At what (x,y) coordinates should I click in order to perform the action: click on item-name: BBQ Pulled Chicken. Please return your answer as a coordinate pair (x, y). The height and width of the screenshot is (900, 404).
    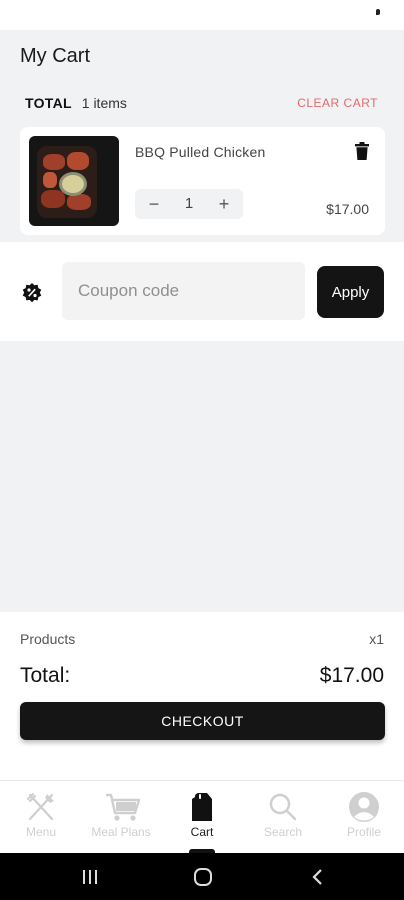
    Looking at the image, I should click on (200, 152).